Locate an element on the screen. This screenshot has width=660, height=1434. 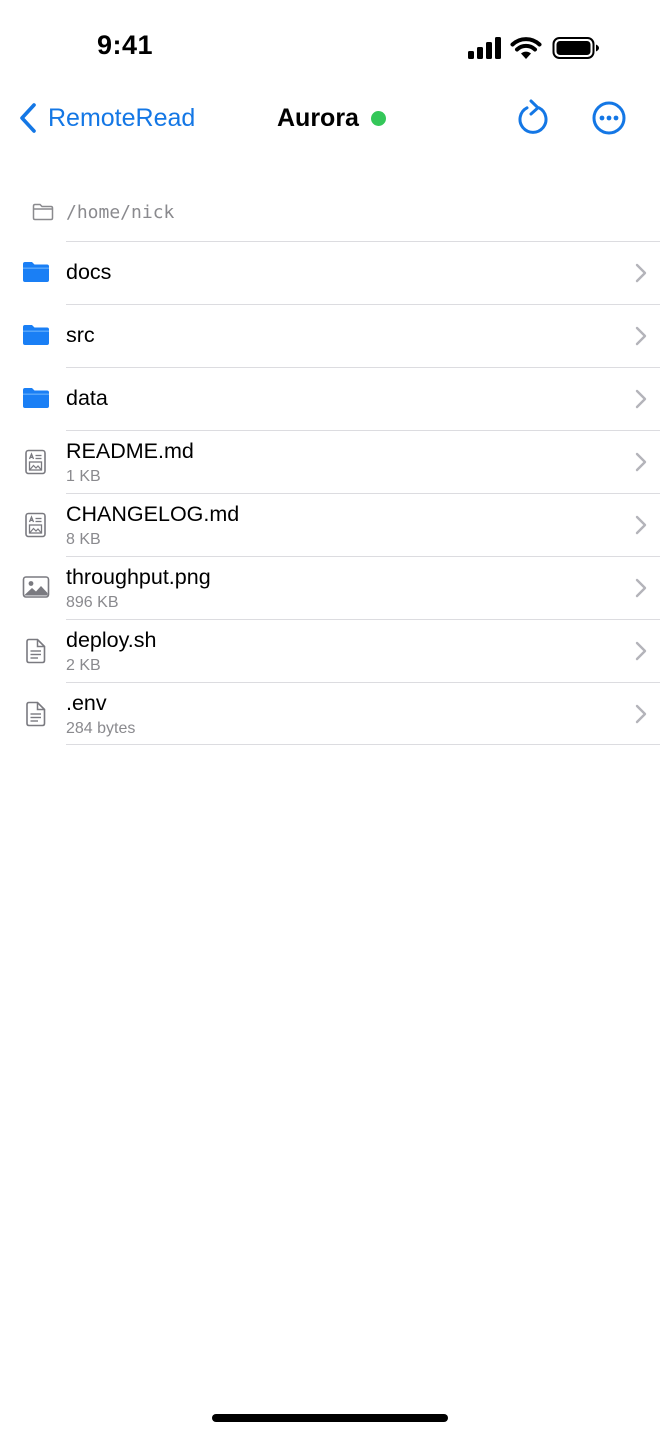
more-options-button is located at coordinates (609, 118).